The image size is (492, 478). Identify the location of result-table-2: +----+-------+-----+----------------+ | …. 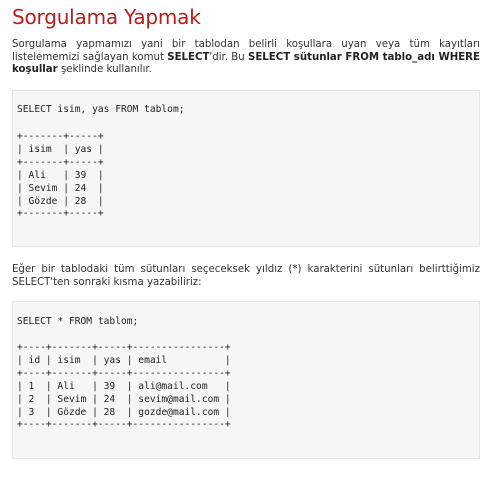
(124, 386).